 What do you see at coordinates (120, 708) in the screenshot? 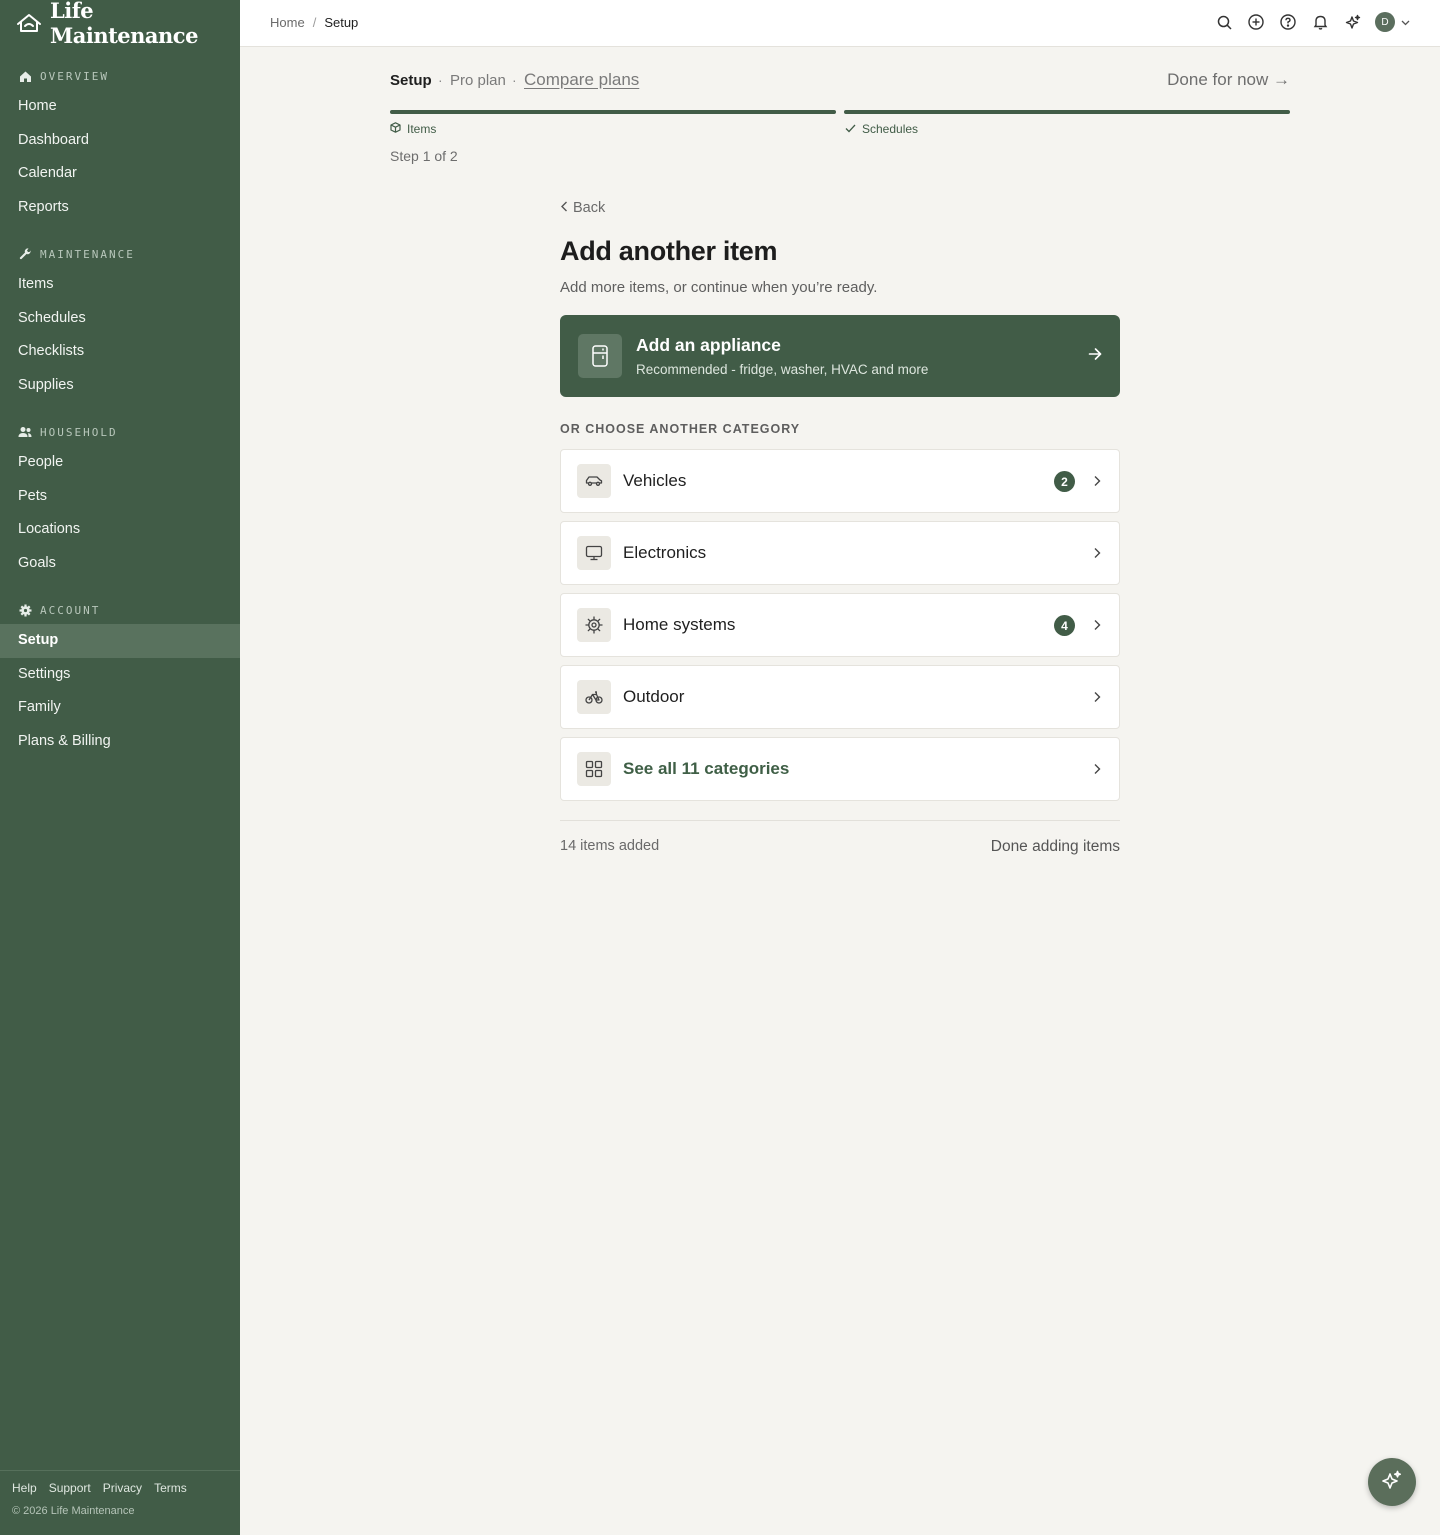
I see `sidebar-item-family: Family` at bounding box center [120, 708].